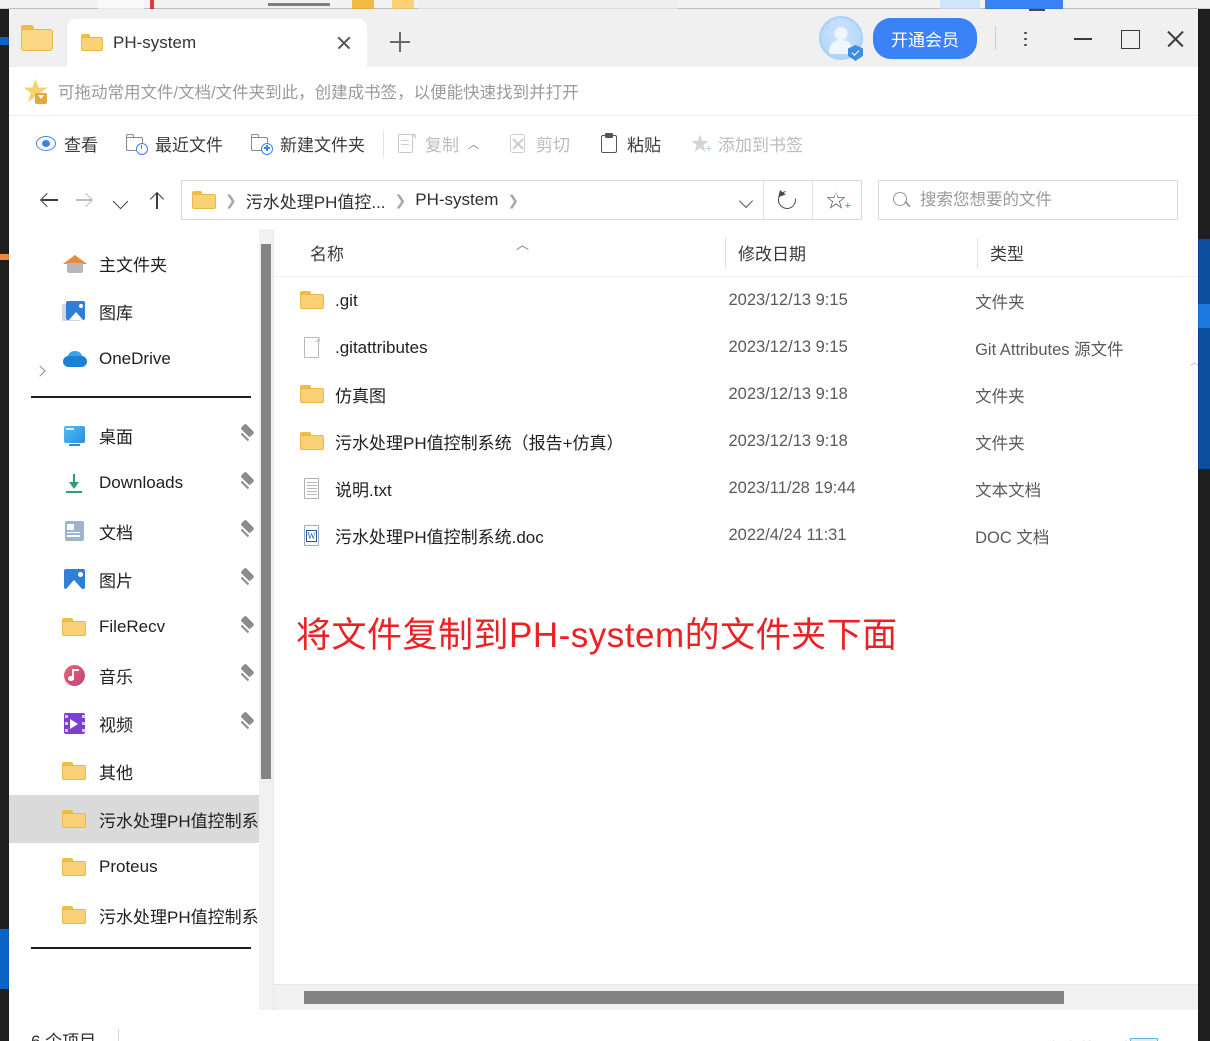 The image size is (1210, 1041). What do you see at coordinates (500, 253) in the screenshot?
I see `column-header-name: 名称` at bounding box center [500, 253].